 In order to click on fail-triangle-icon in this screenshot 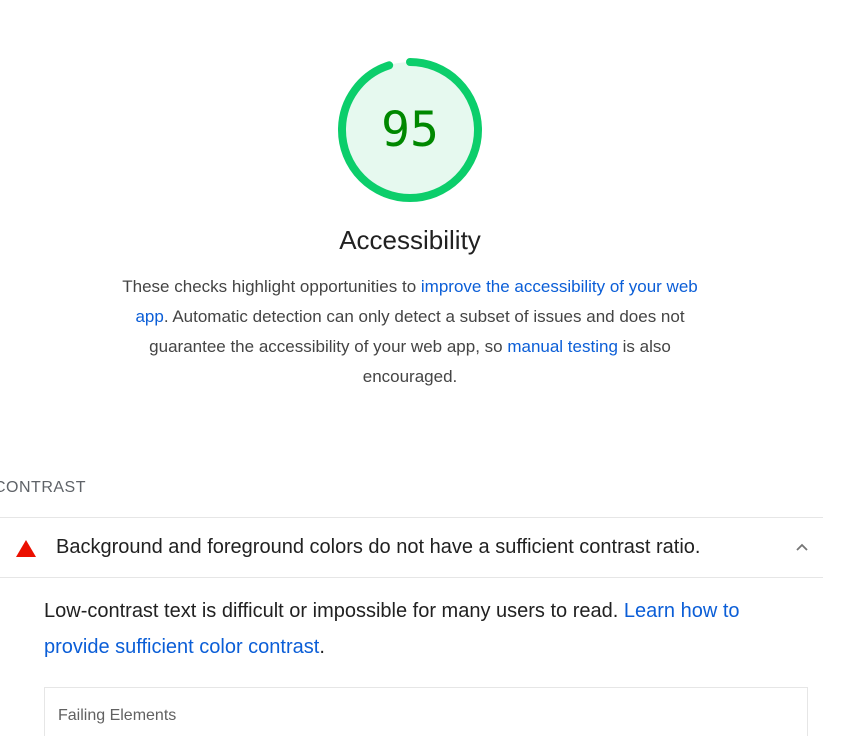, I will do `click(26, 548)`.